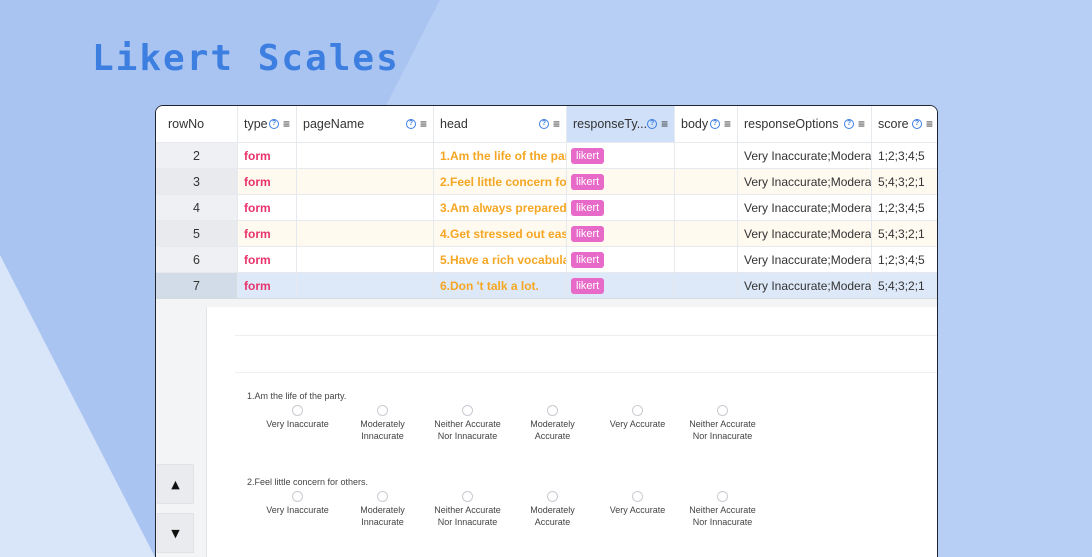 The width and height of the screenshot is (1092, 557). I want to click on scroll-up-button: ▲, so click(175, 484).